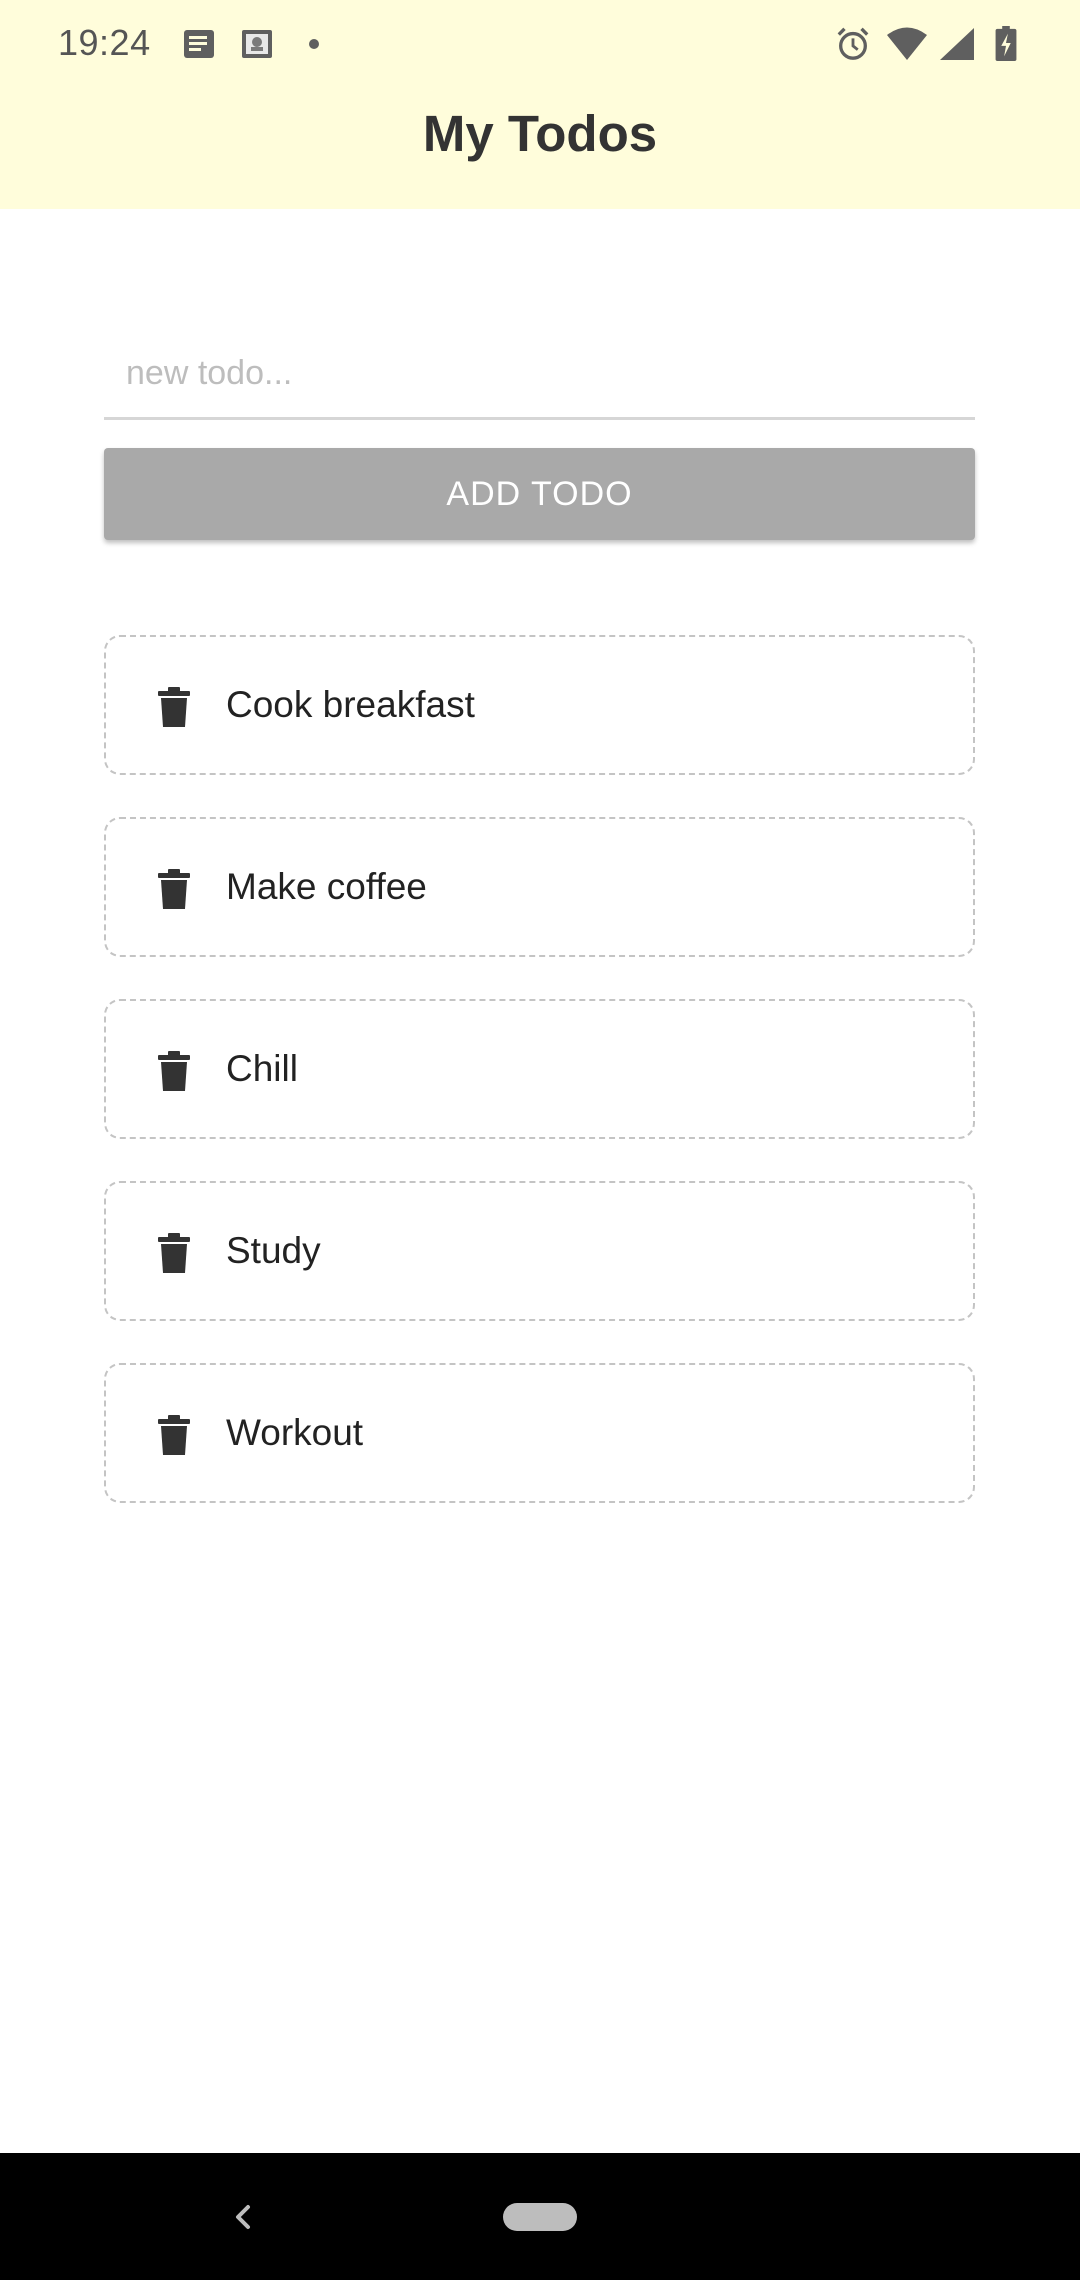  I want to click on add-todo-button: ADD TODO, so click(539, 494).